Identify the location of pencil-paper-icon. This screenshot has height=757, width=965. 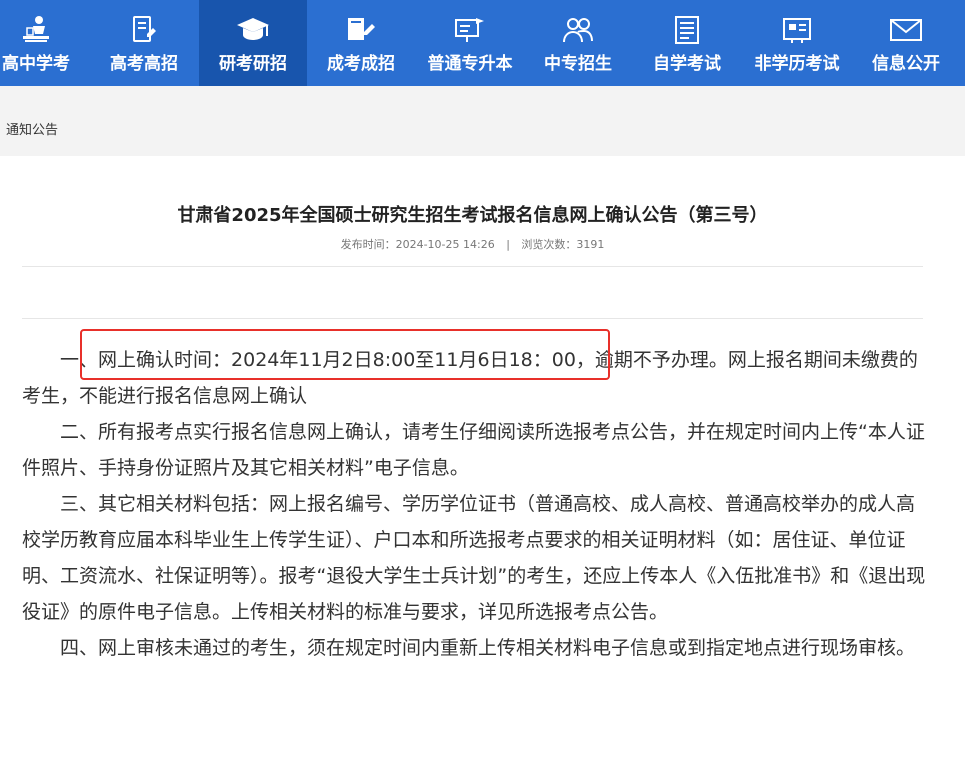
(144, 30).